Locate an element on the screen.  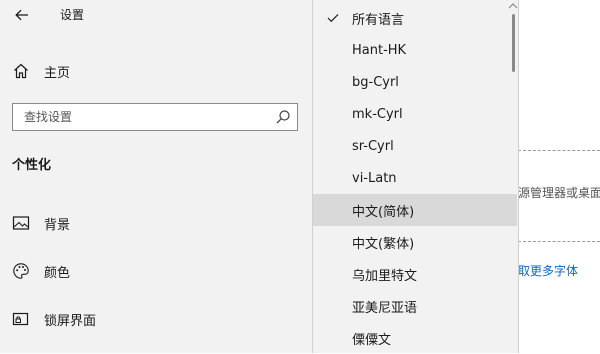
dropdown-option-label: bg-Cyrl is located at coordinates (375, 82).